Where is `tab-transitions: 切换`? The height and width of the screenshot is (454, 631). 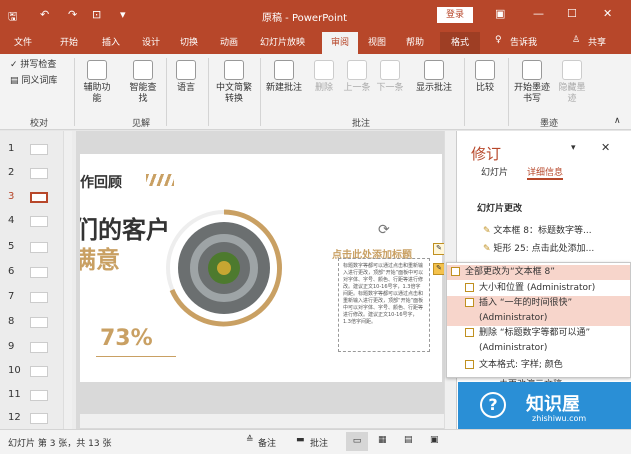
tab-transitions: 切换 is located at coordinates (189, 41).